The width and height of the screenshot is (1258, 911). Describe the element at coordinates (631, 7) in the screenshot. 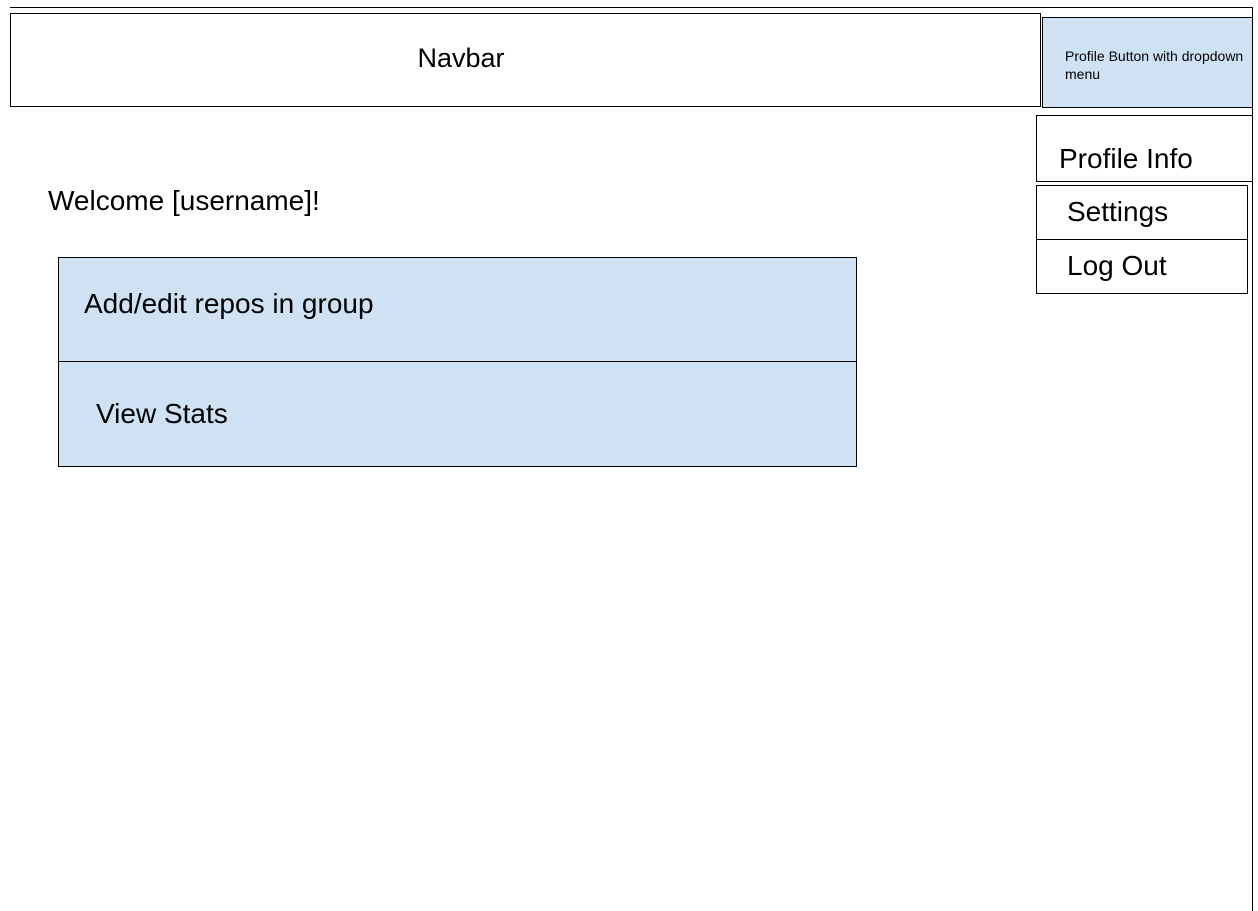

I see `top-border-line` at that location.